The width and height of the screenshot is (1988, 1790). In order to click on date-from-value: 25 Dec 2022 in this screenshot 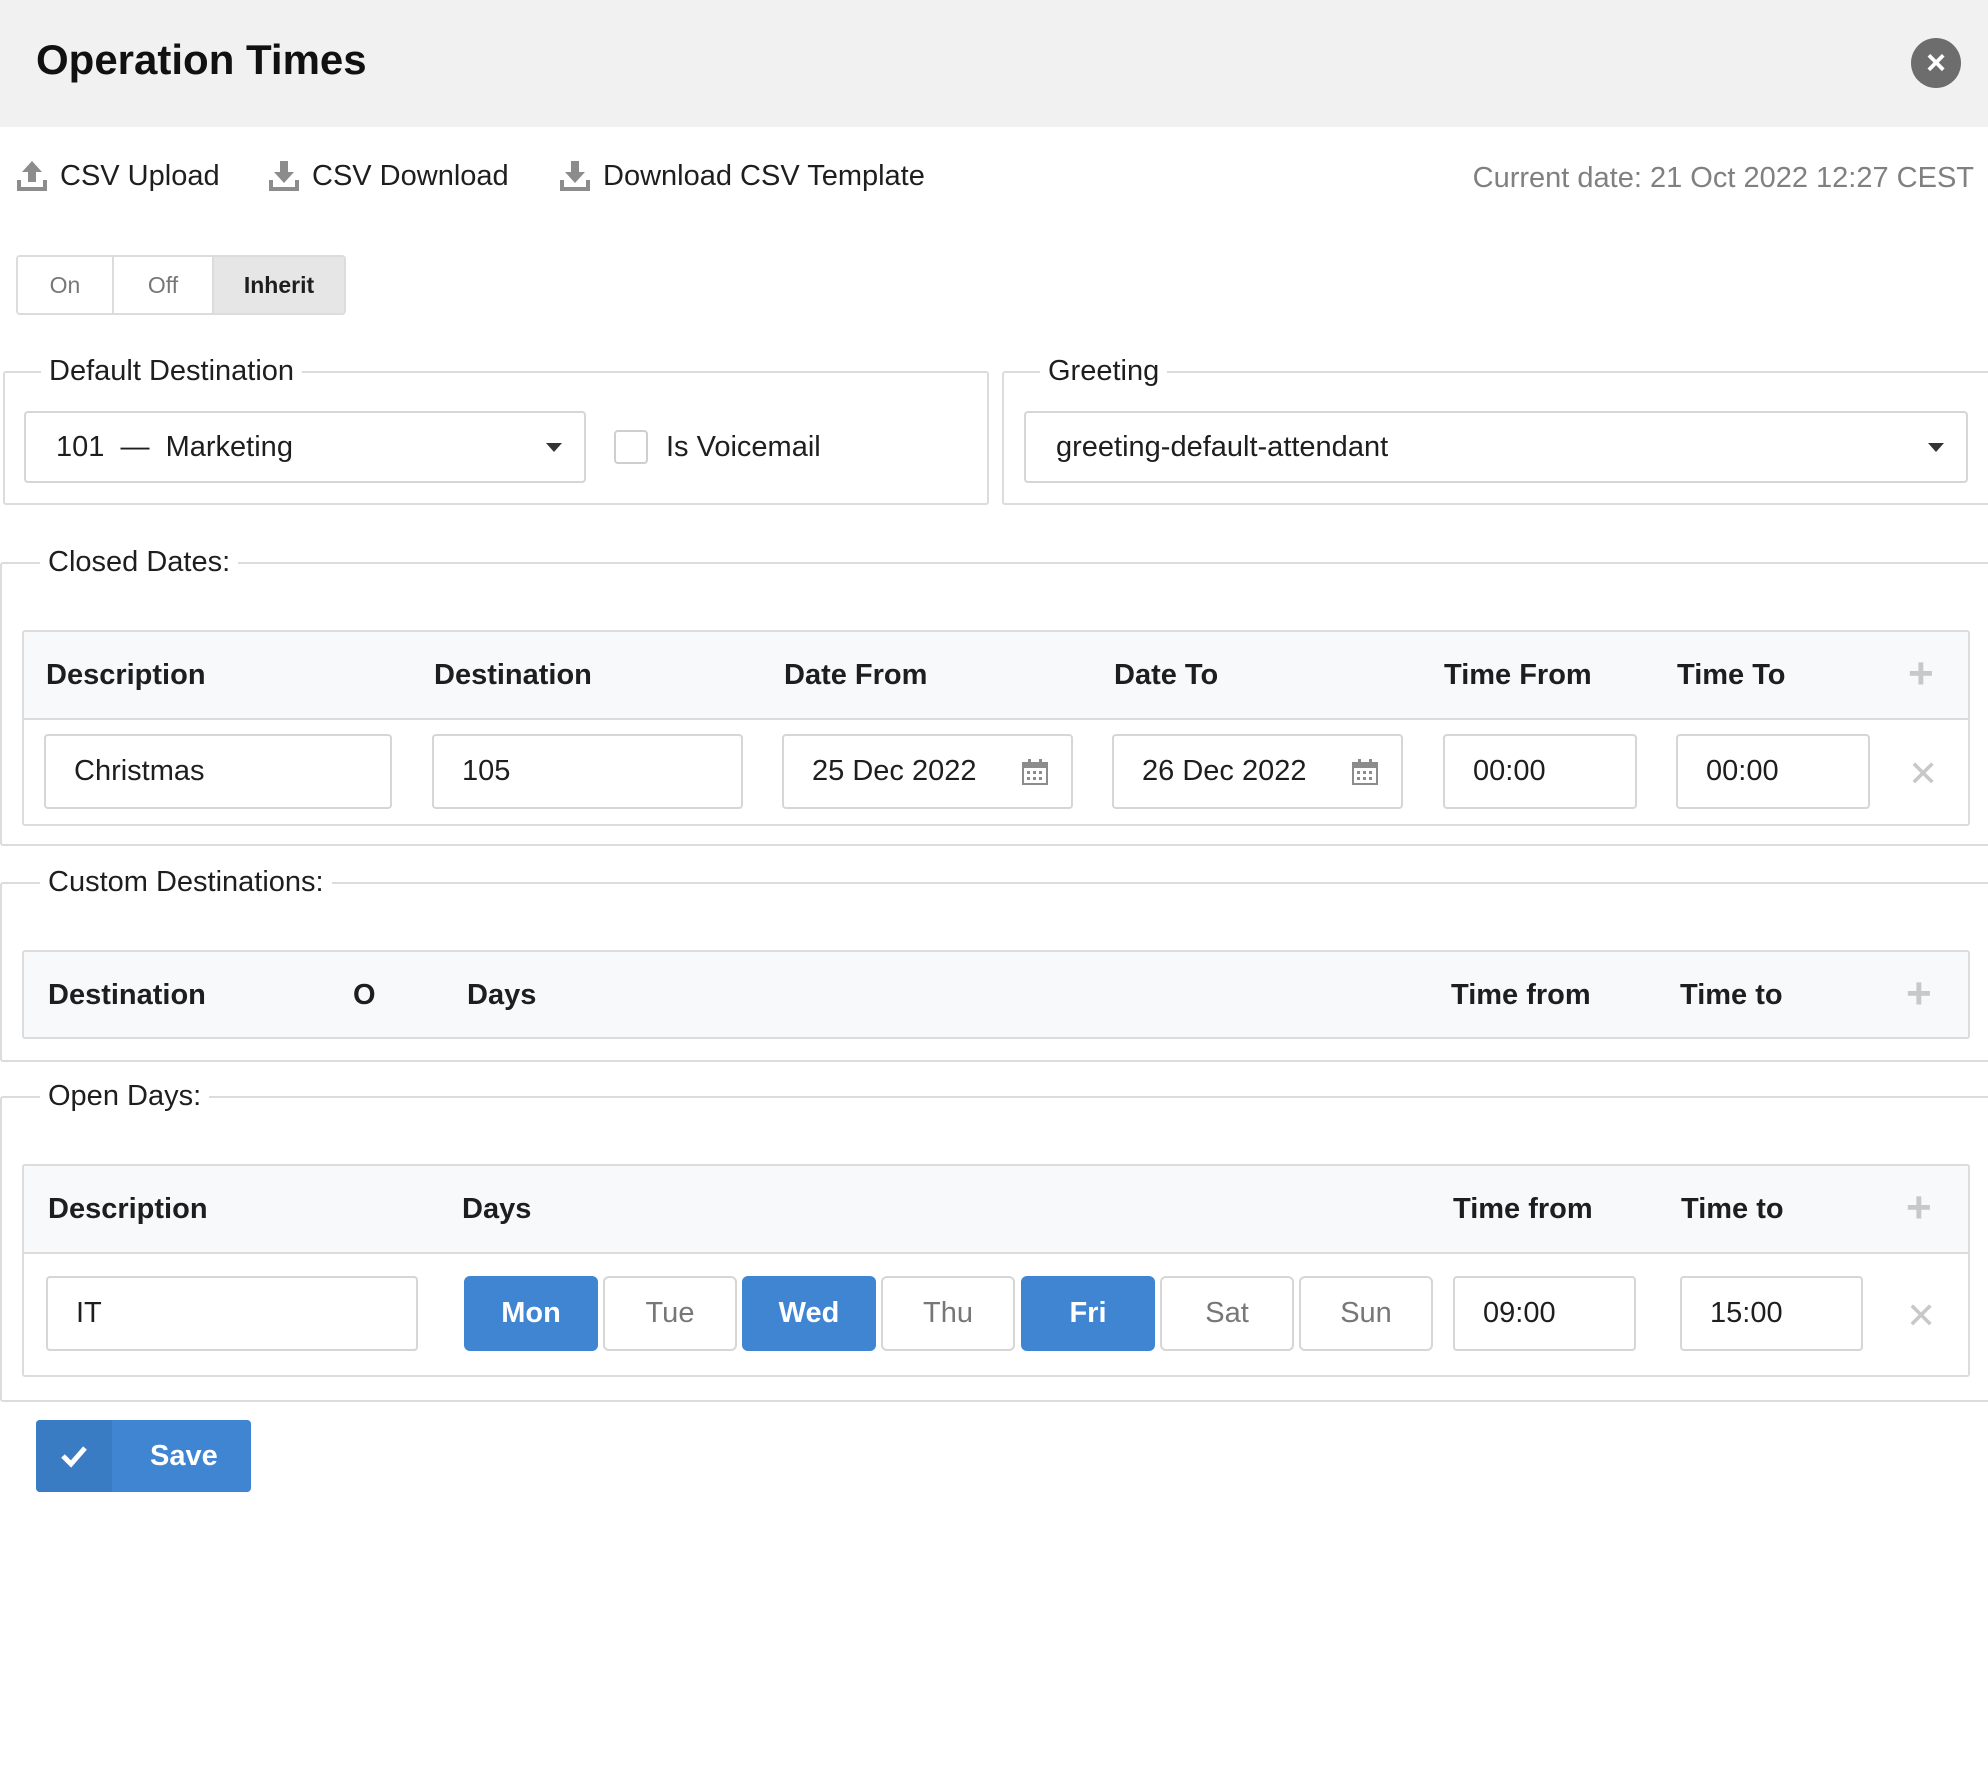, I will do `click(894, 771)`.